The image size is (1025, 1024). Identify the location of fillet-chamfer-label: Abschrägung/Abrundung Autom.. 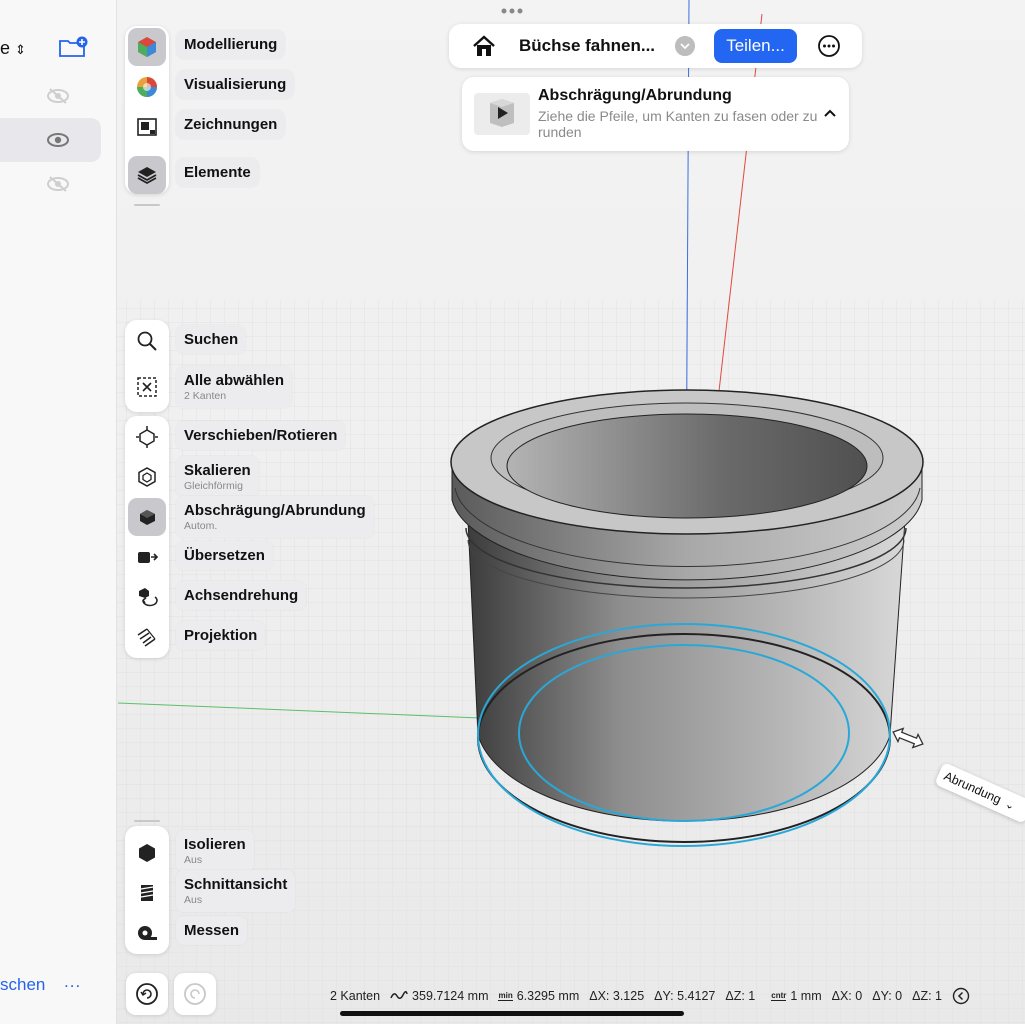
(275, 517).